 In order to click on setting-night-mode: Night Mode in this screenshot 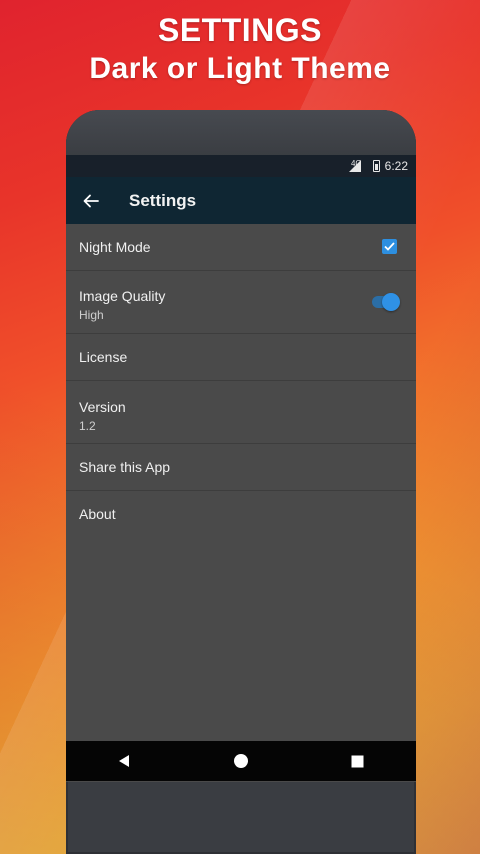, I will do `click(241, 247)`.